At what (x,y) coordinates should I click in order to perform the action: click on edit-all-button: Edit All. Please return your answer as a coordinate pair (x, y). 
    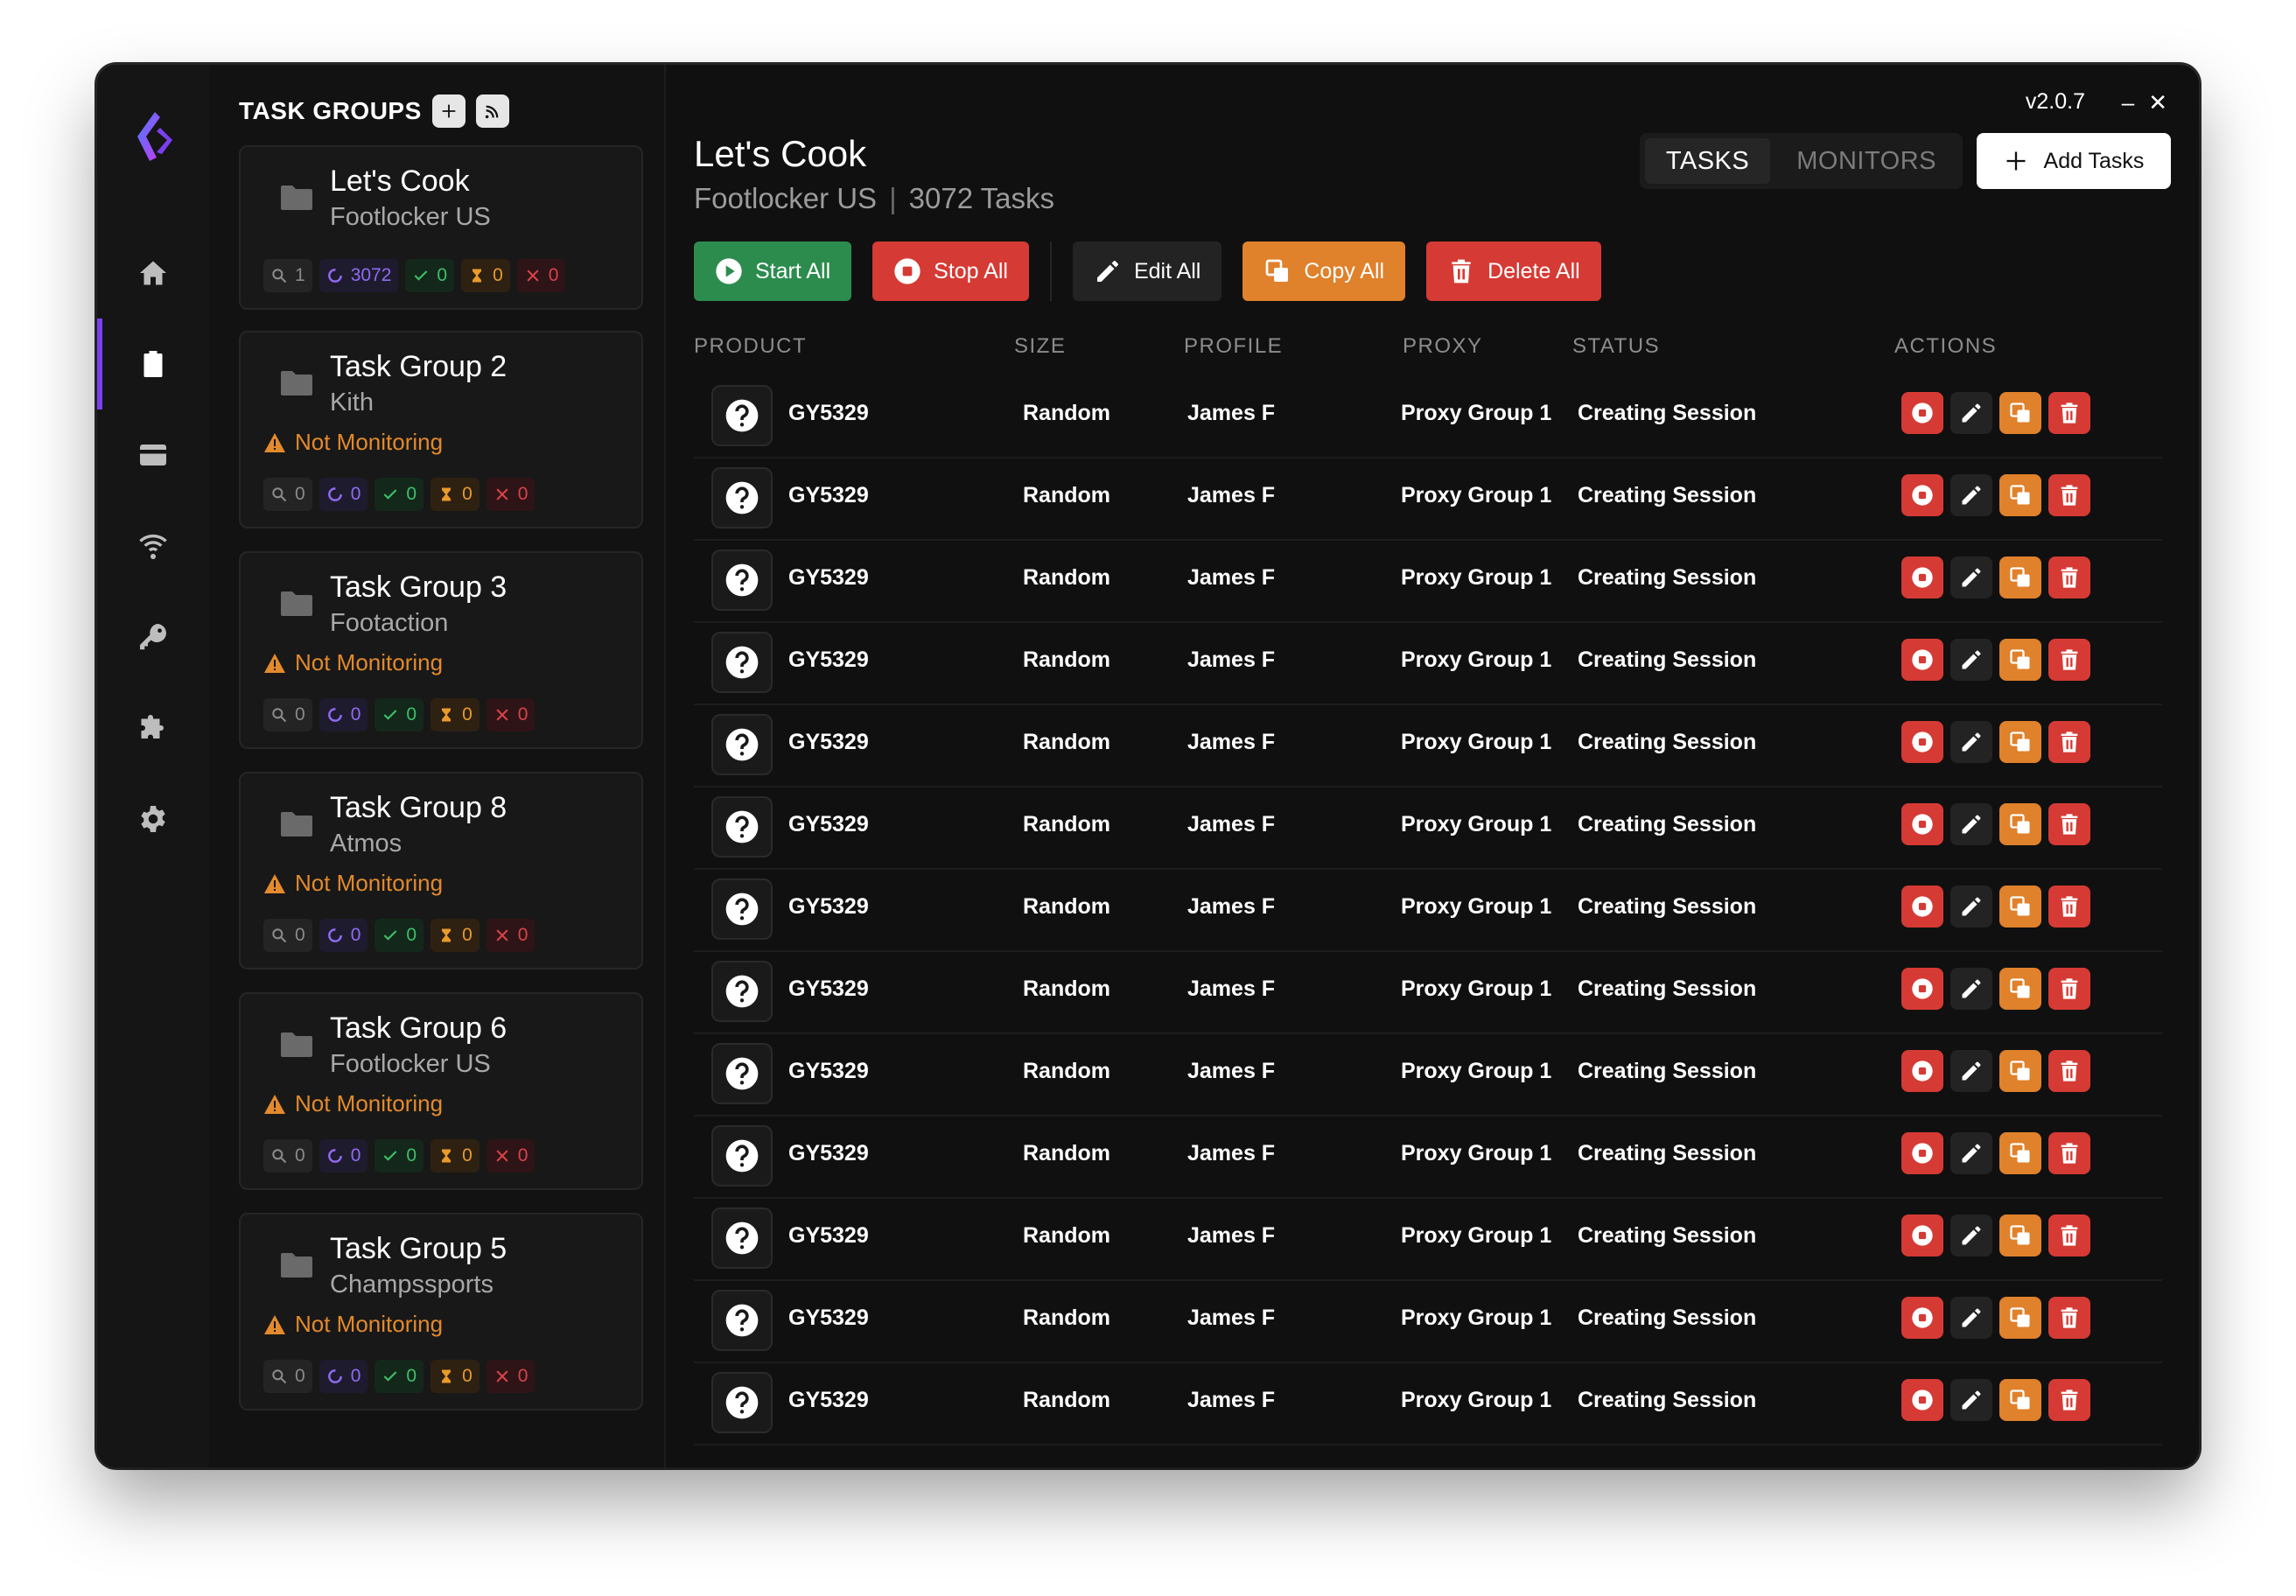
    Looking at the image, I should click on (1147, 271).